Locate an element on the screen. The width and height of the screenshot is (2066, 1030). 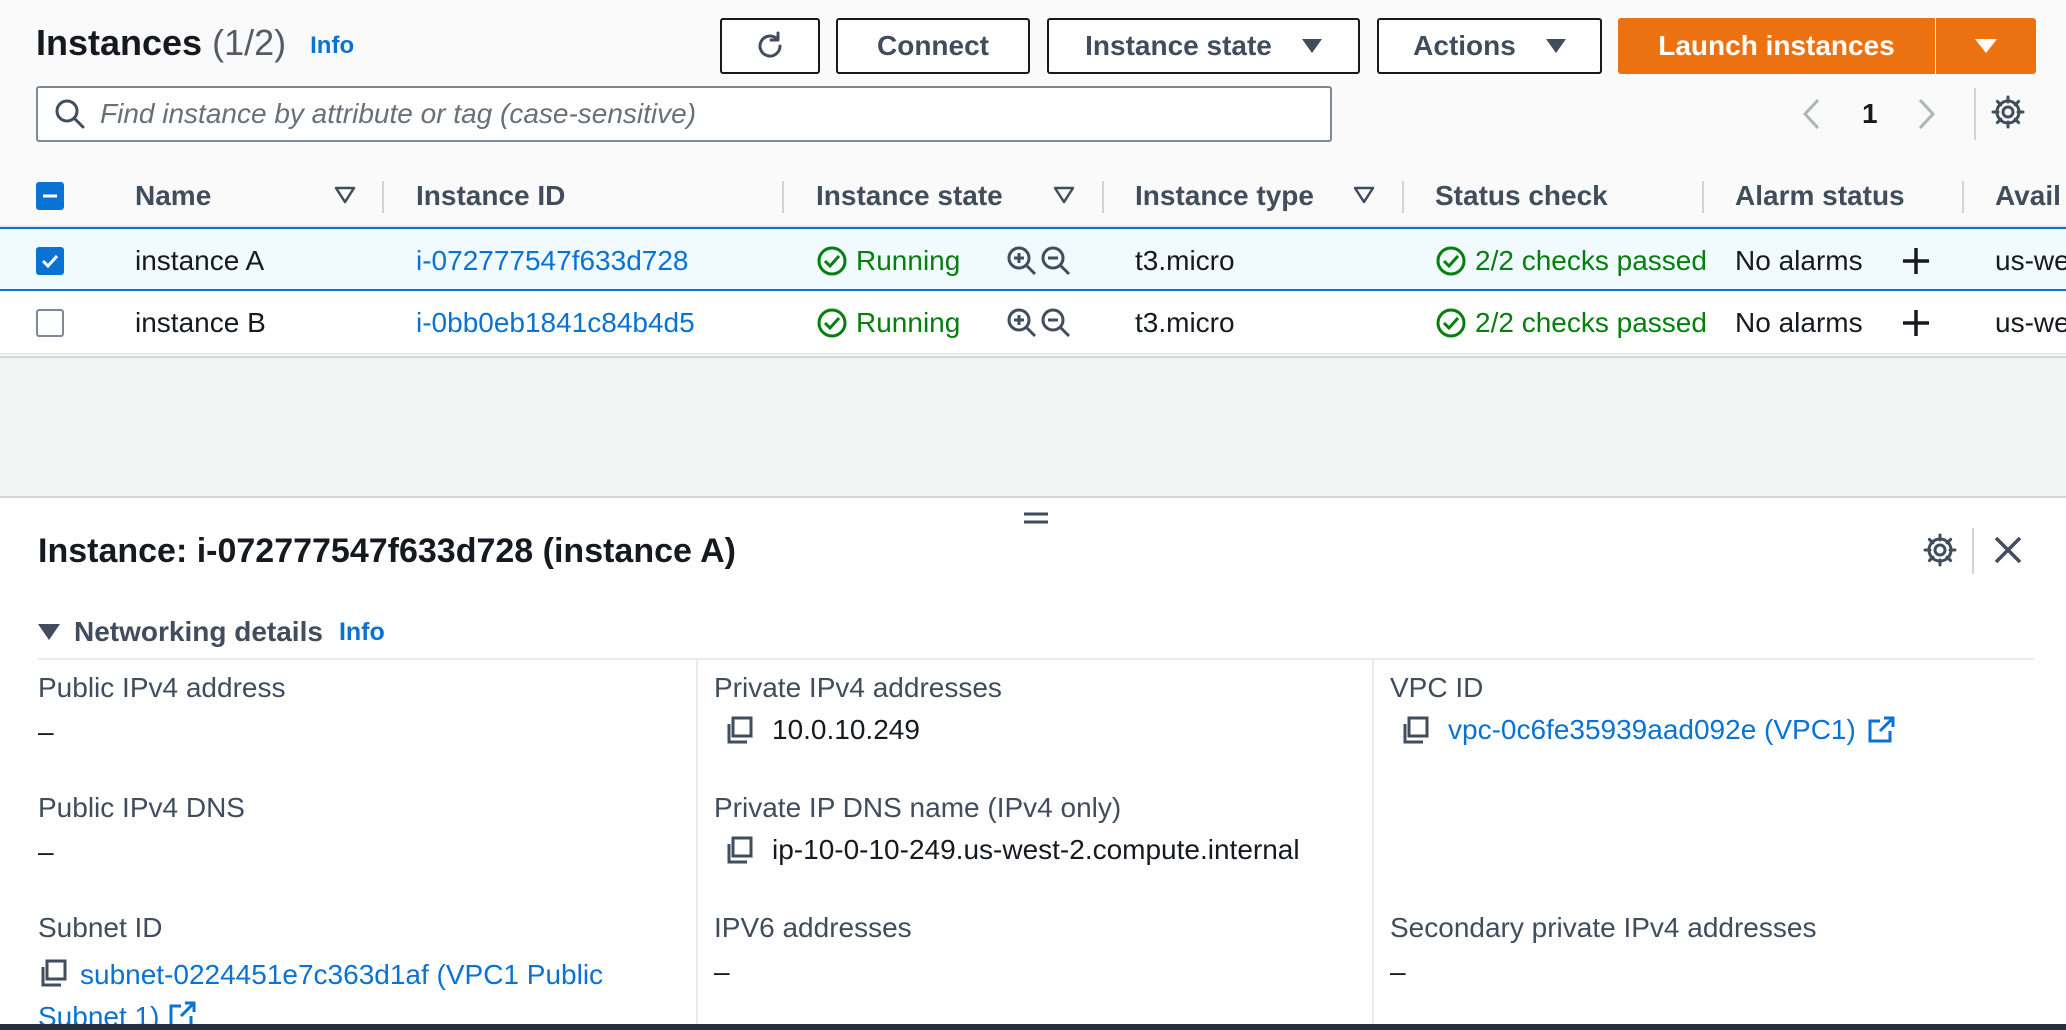
ipv6-value: – is located at coordinates (722, 971).